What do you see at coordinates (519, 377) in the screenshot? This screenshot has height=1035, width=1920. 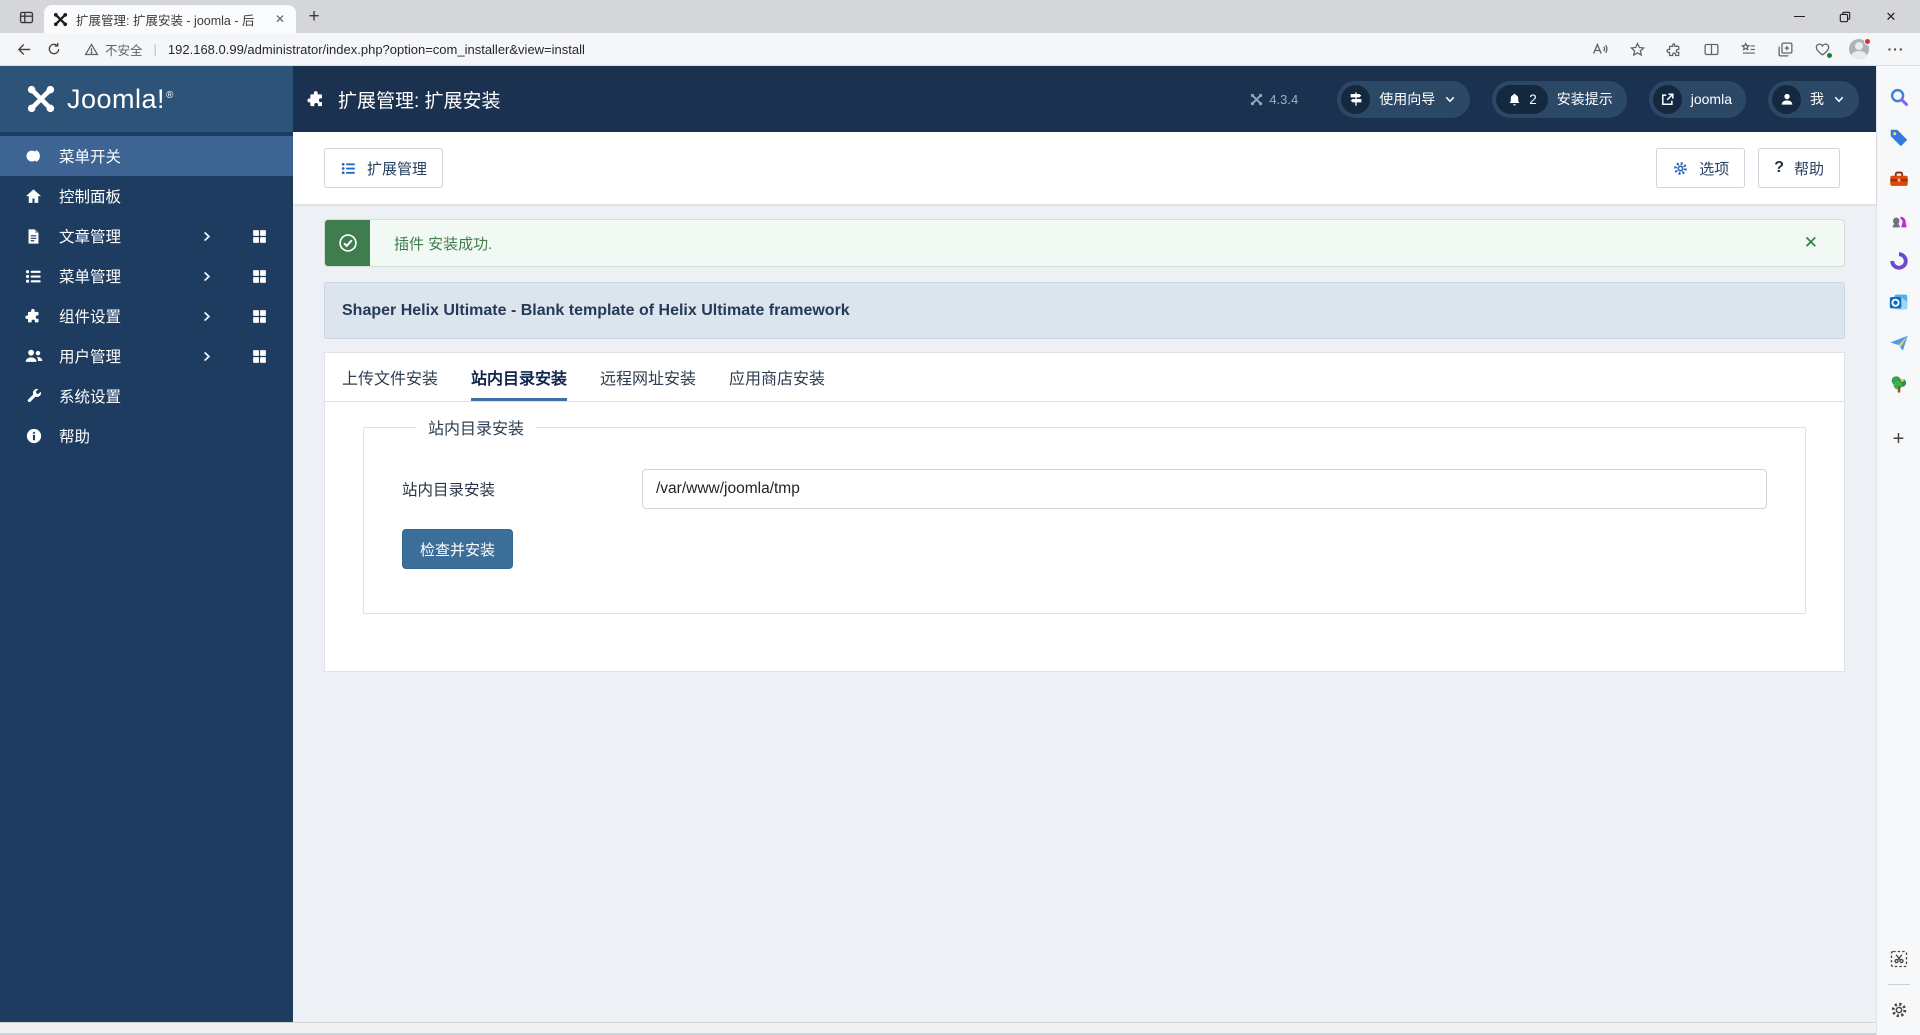 I see `tab-install-from-folder: 站内目录安装` at bounding box center [519, 377].